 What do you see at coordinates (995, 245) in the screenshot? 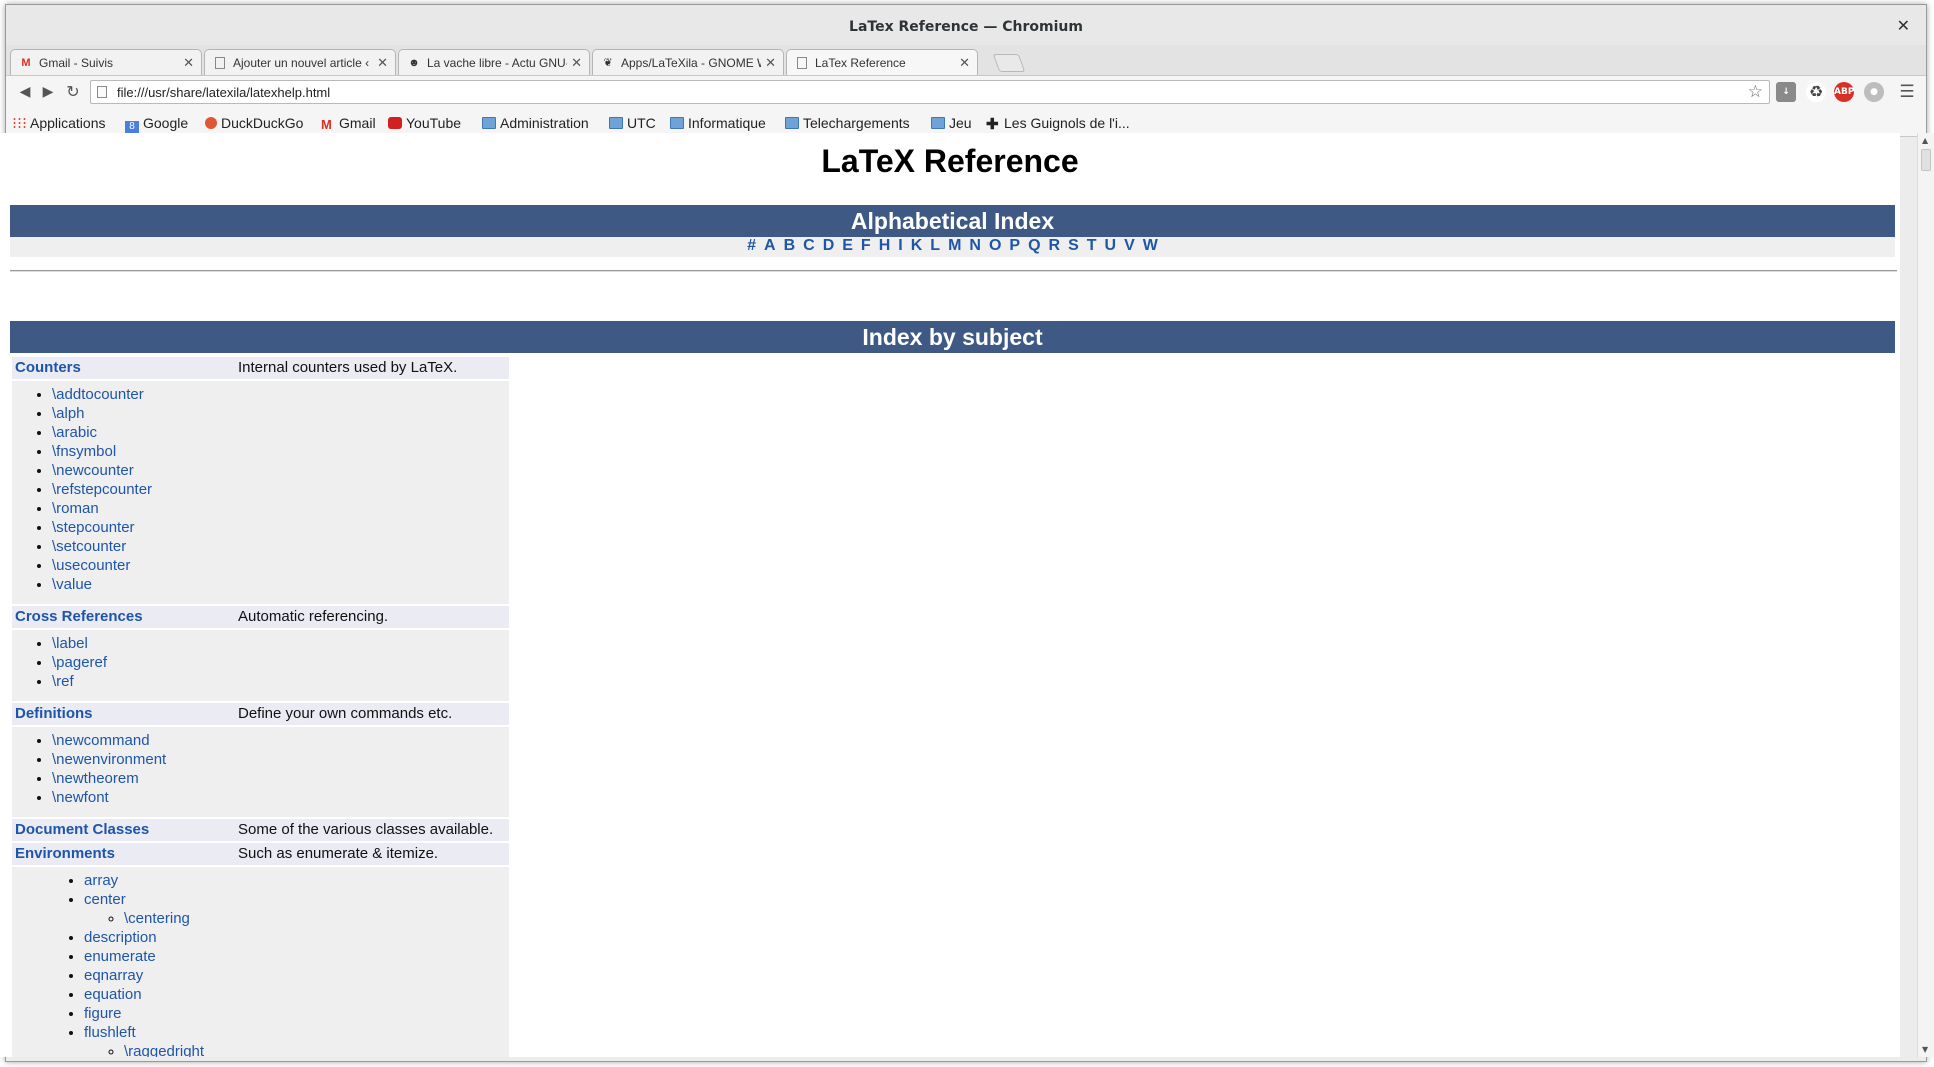
I see `alpha-index-link: O` at bounding box center [995, 245].